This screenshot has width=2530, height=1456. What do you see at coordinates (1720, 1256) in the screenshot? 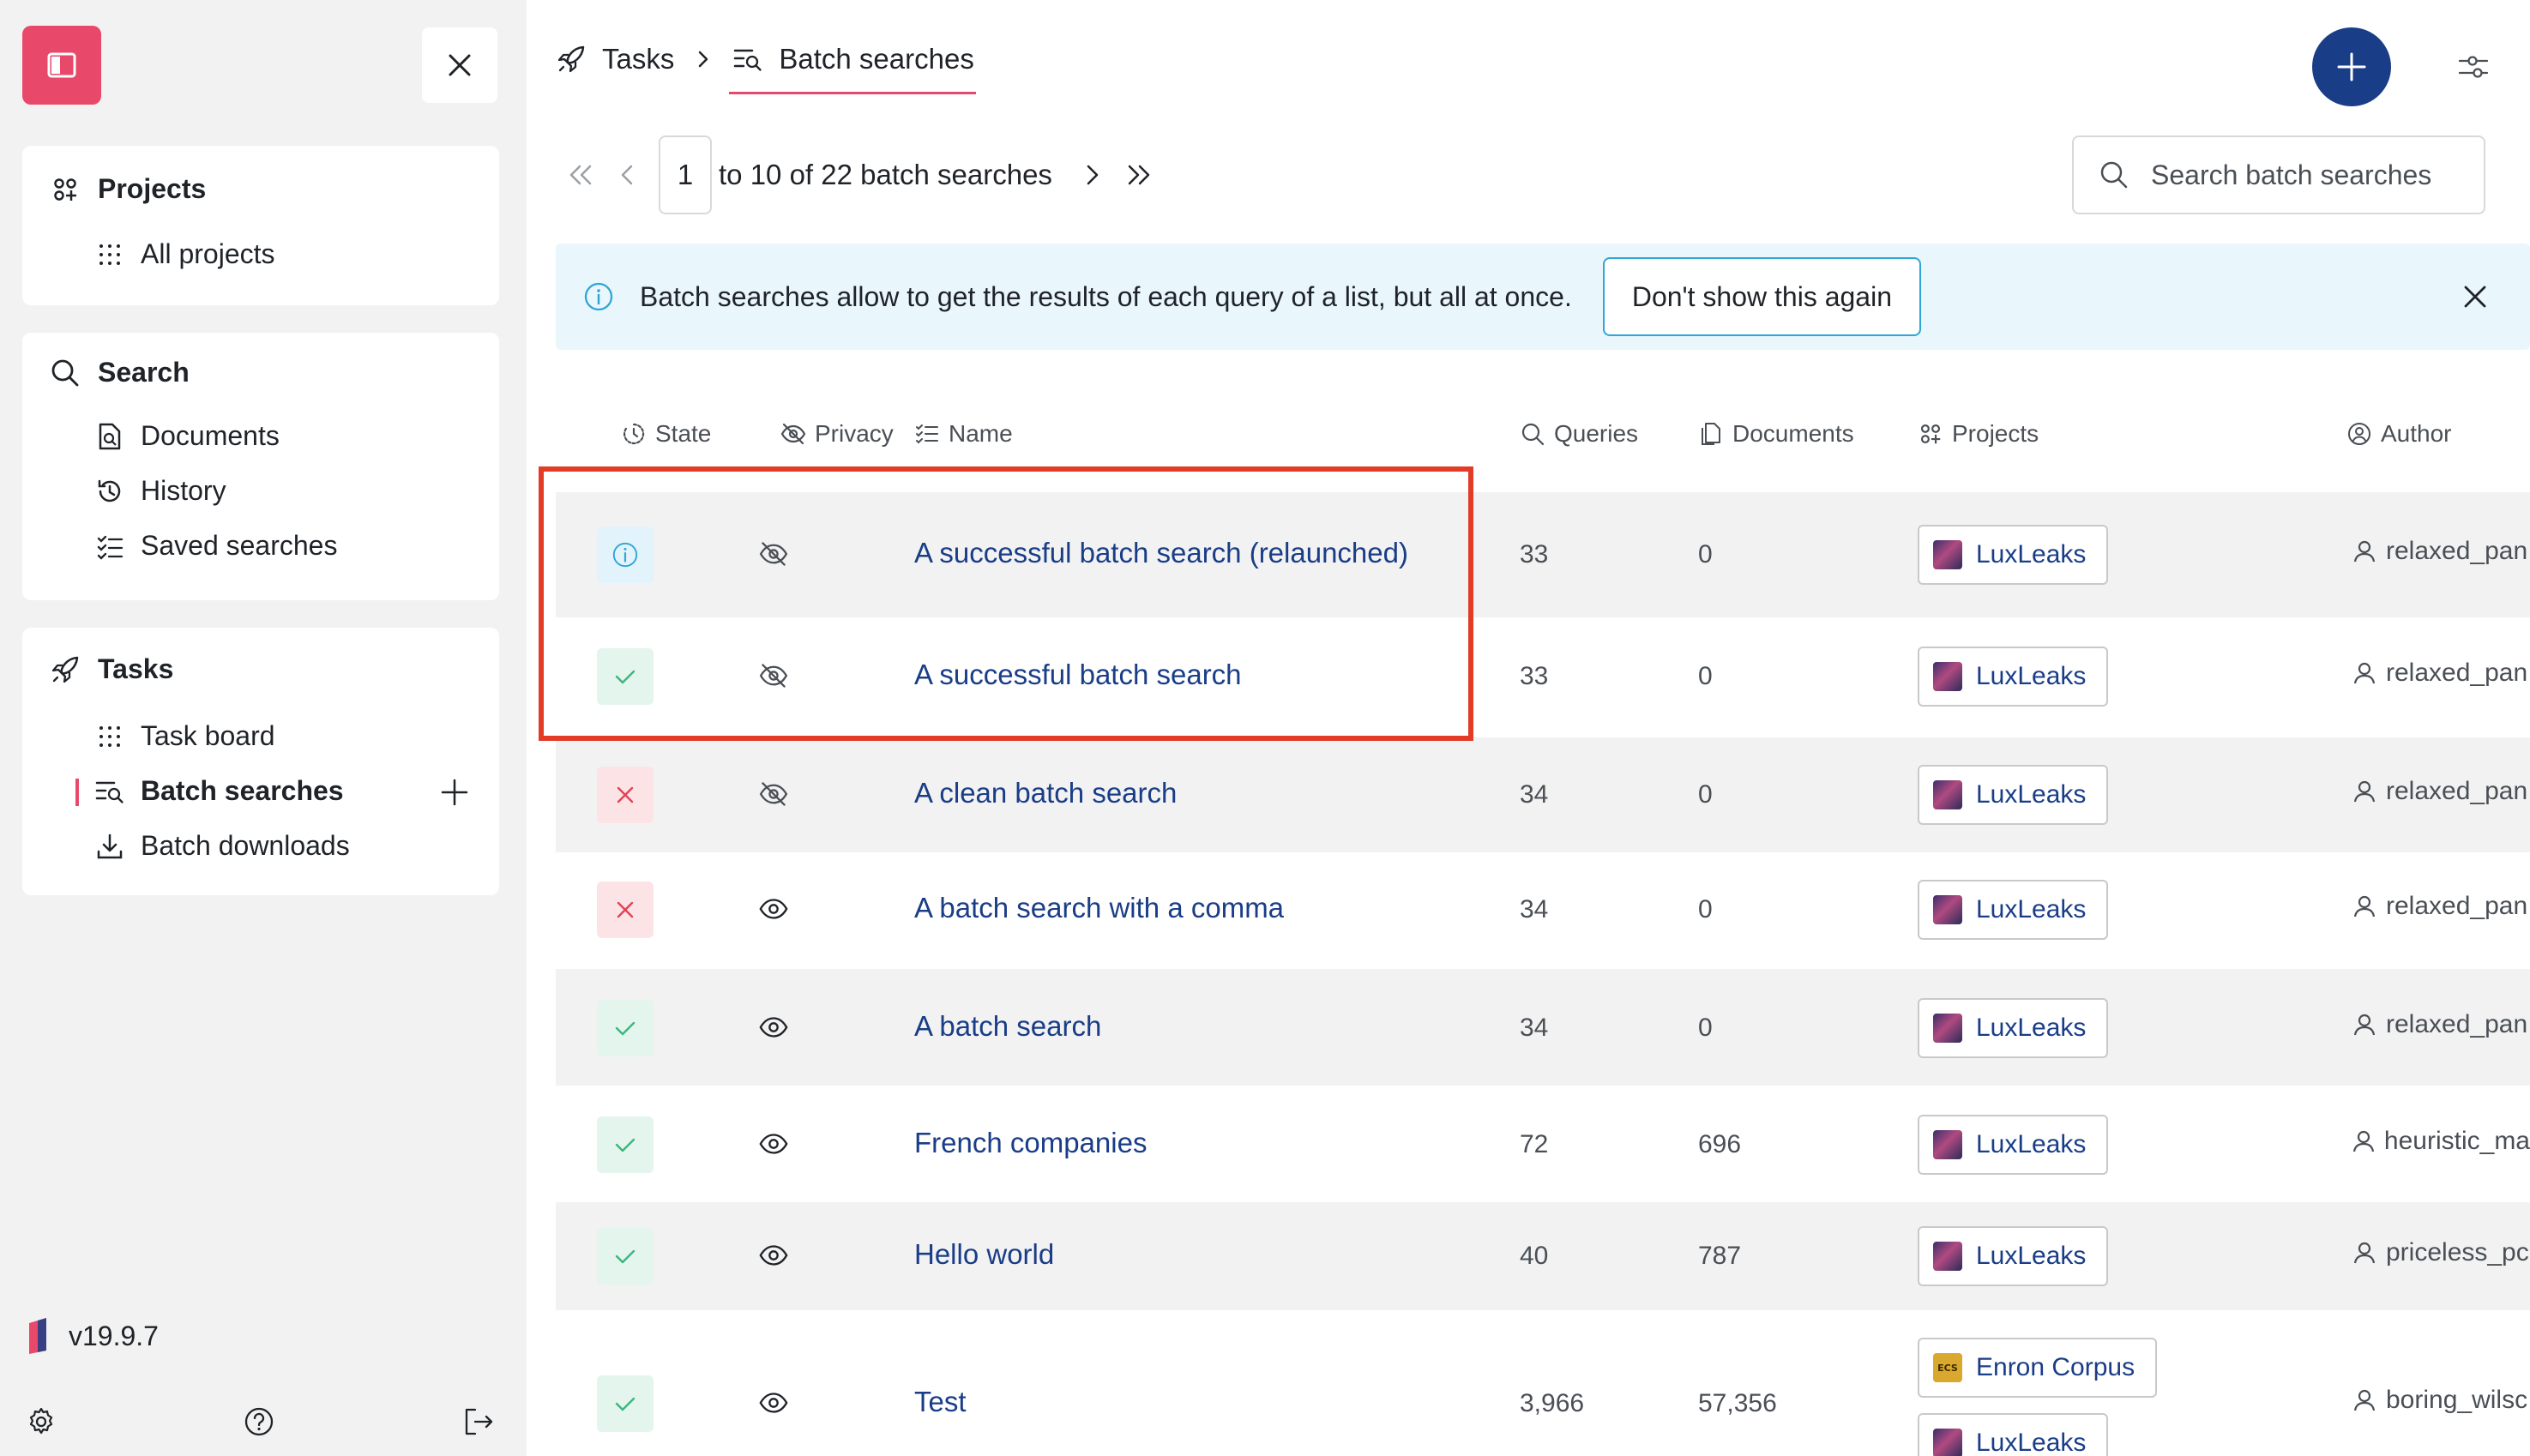
I see `documents-count: 787` at bounding box center [1720, 1256].